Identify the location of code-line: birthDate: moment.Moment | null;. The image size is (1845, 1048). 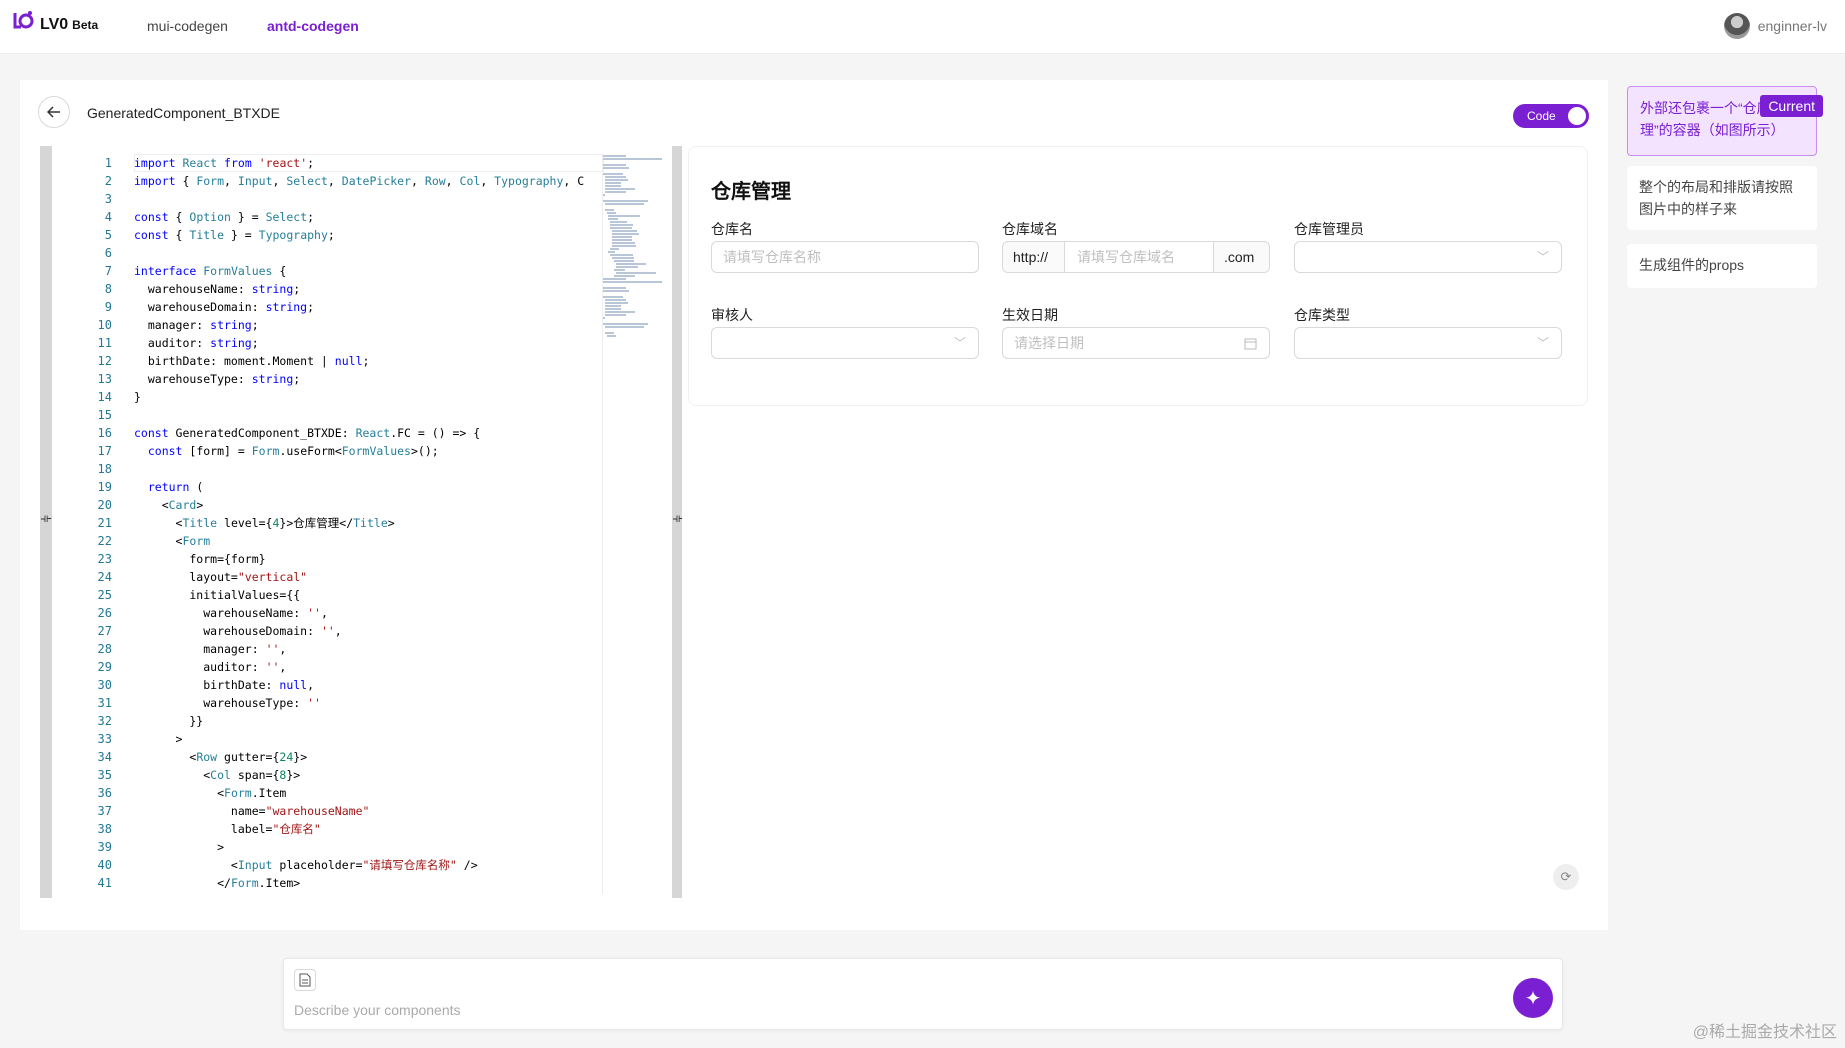
(252, 361).